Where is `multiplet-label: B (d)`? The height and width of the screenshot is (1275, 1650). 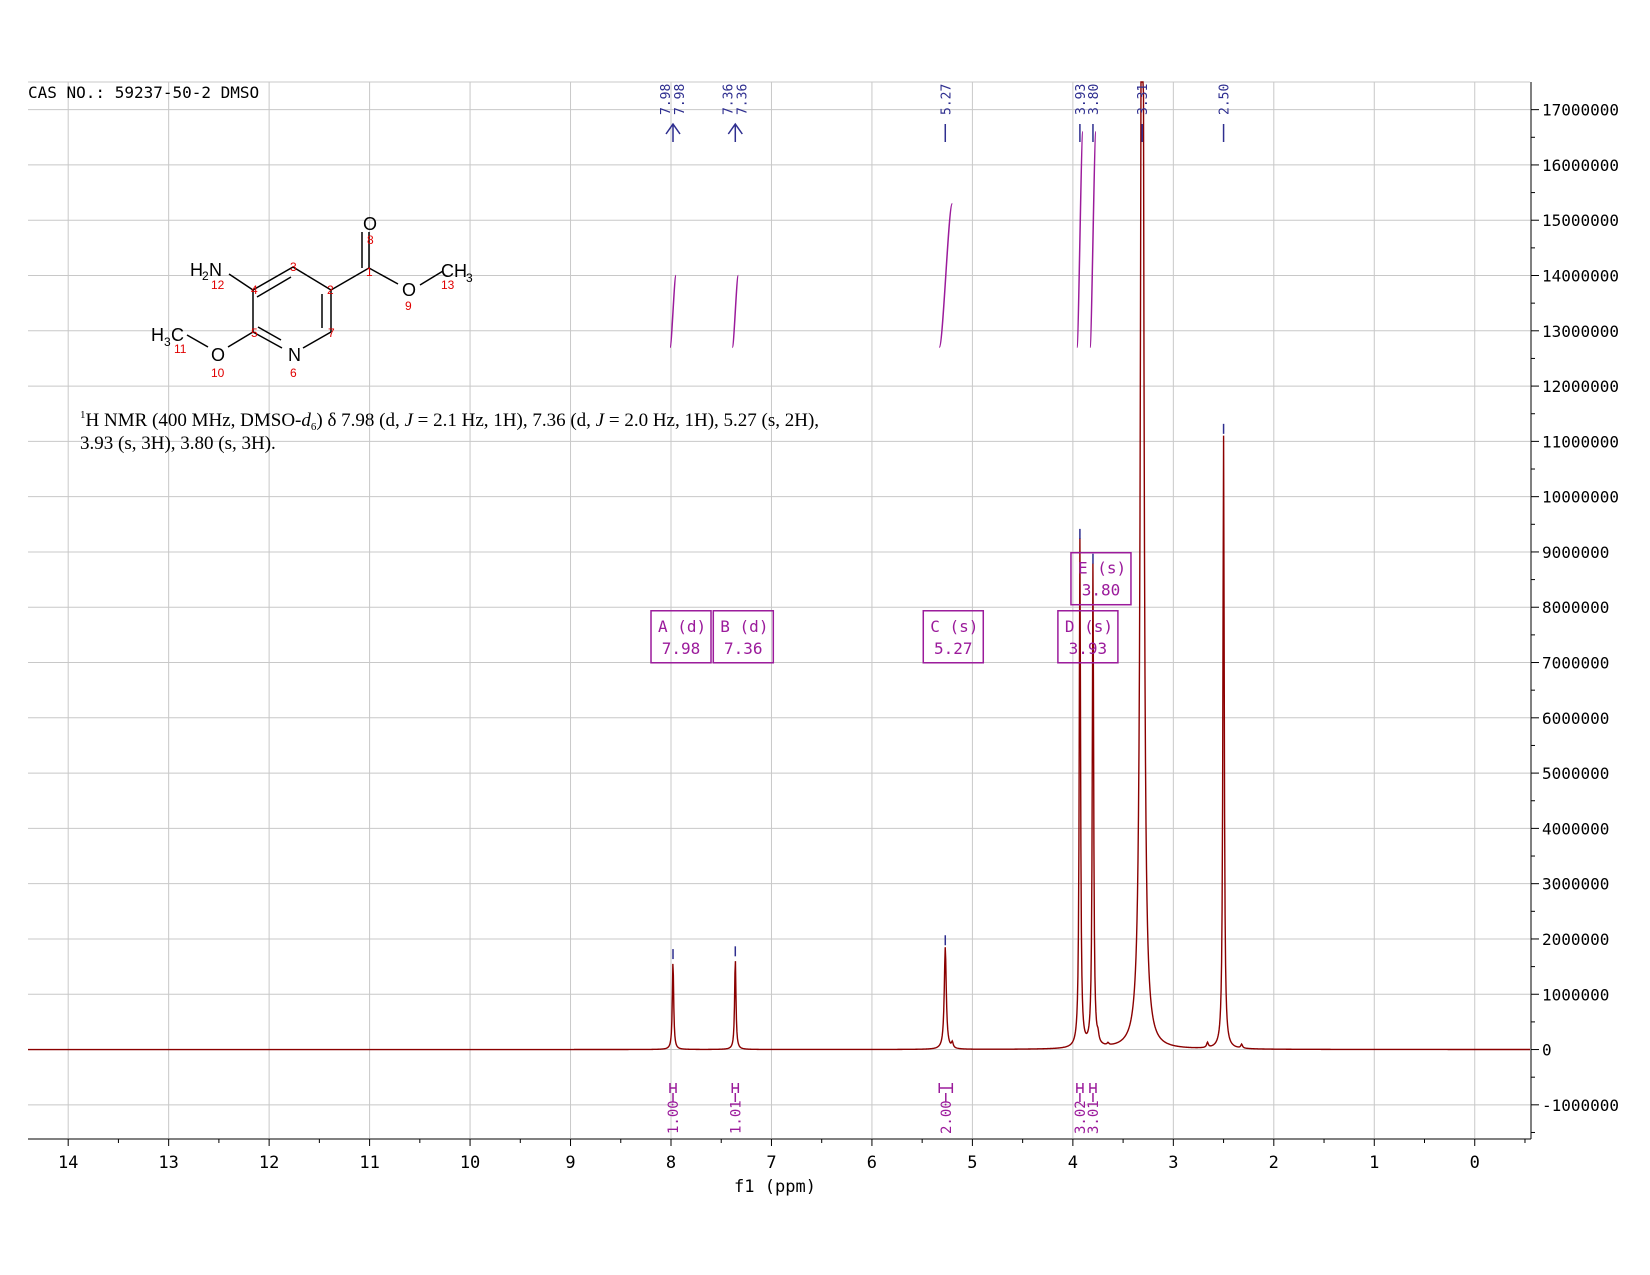 multiplet-label: B (d) is located at coordinates (744, 626).